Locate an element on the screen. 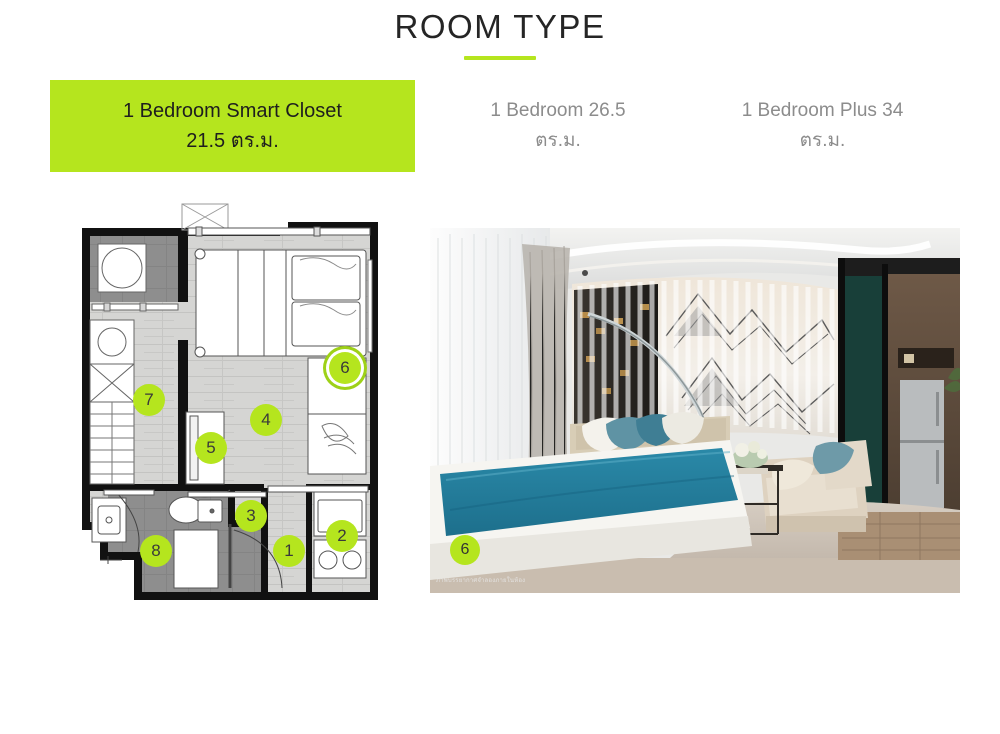 The image size is (1000, 734). plan-marker-4: 4 is located at coordinates (266, 420).